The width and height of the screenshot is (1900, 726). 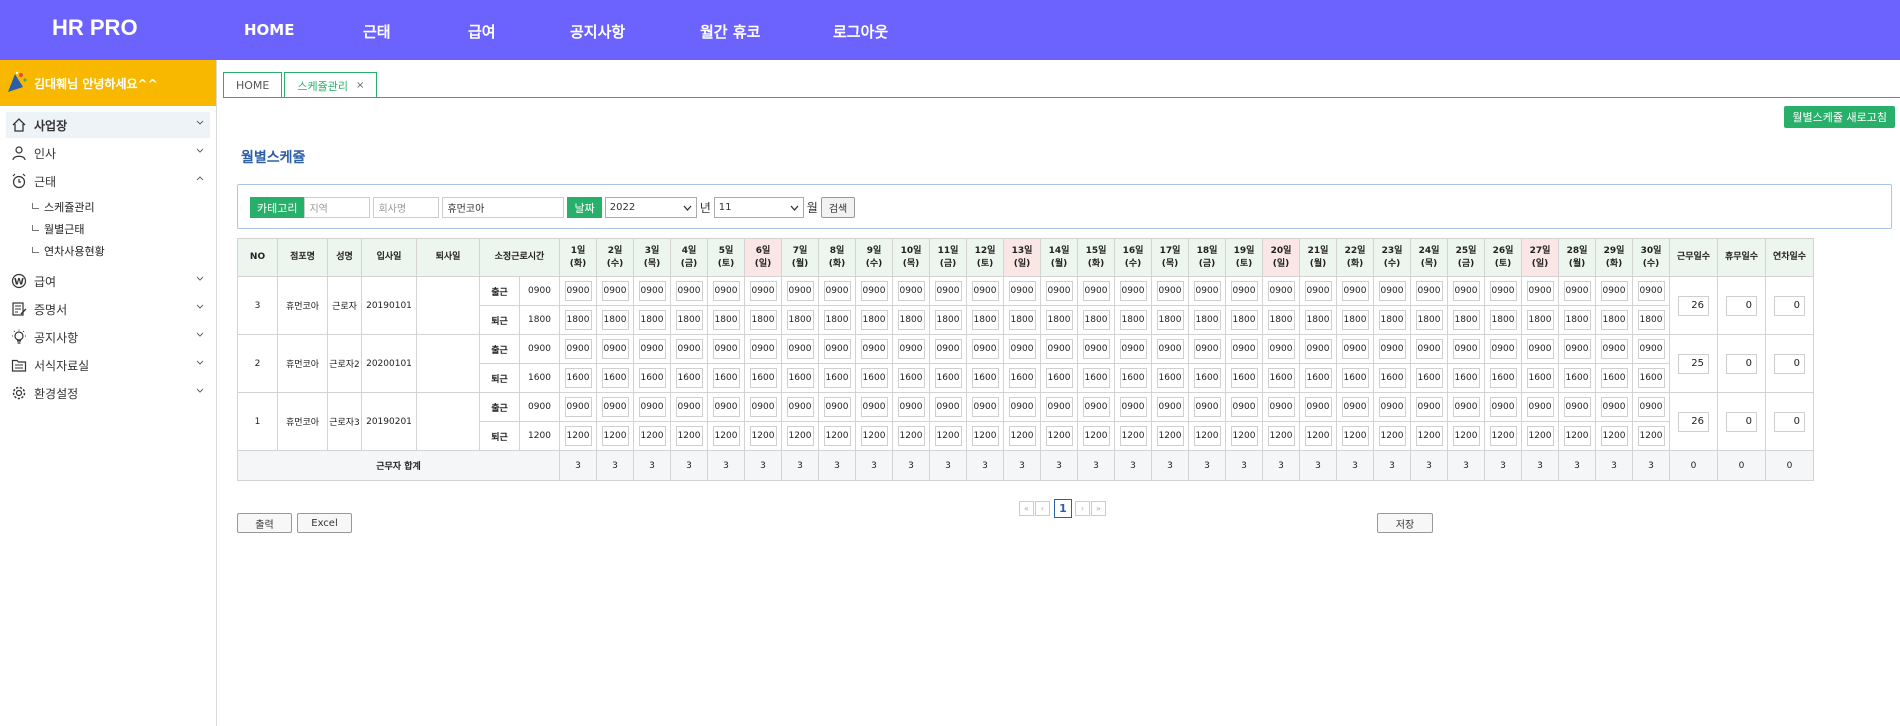 What do you see at coordinates (1839, 117) in the screenshot?
I see `refresh-schedule-button: 월별스케쥴 새로고침` at bounding box center [1839, 117].